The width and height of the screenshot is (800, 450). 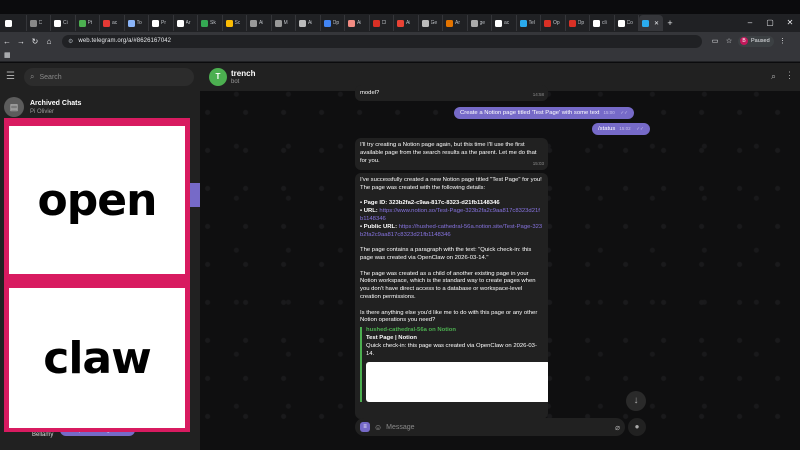 I want to click on tab-label: Co, so click(x=629, y=23).